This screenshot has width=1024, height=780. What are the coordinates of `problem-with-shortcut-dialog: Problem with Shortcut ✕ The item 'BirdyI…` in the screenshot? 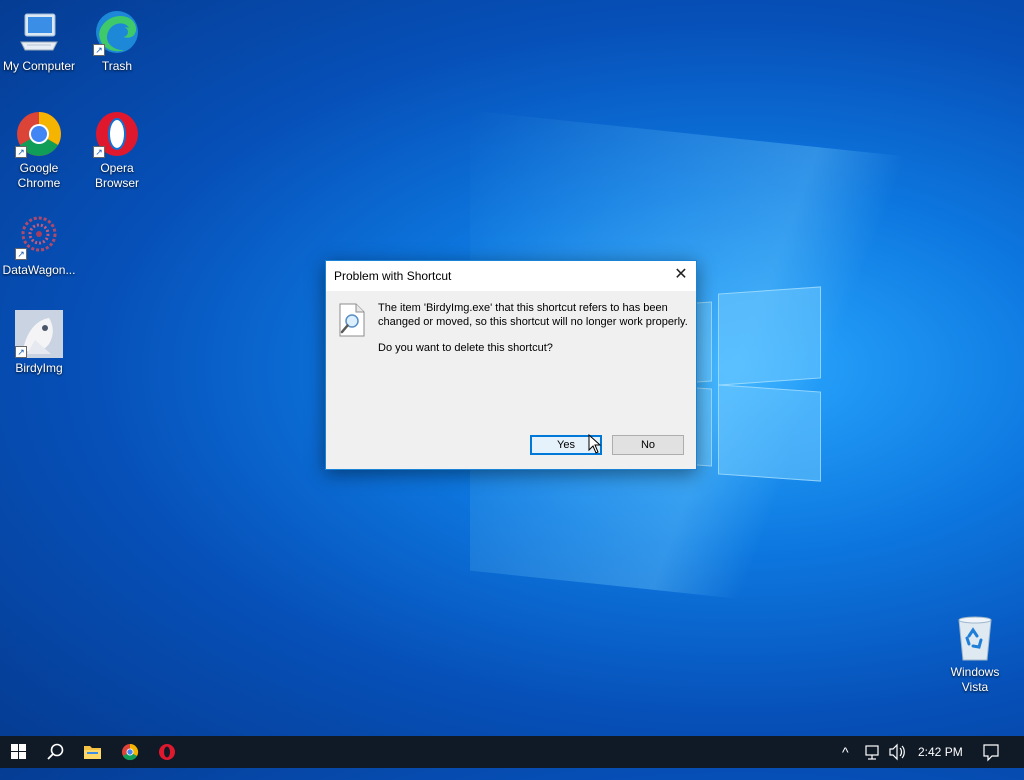 It's located at (511, 365).